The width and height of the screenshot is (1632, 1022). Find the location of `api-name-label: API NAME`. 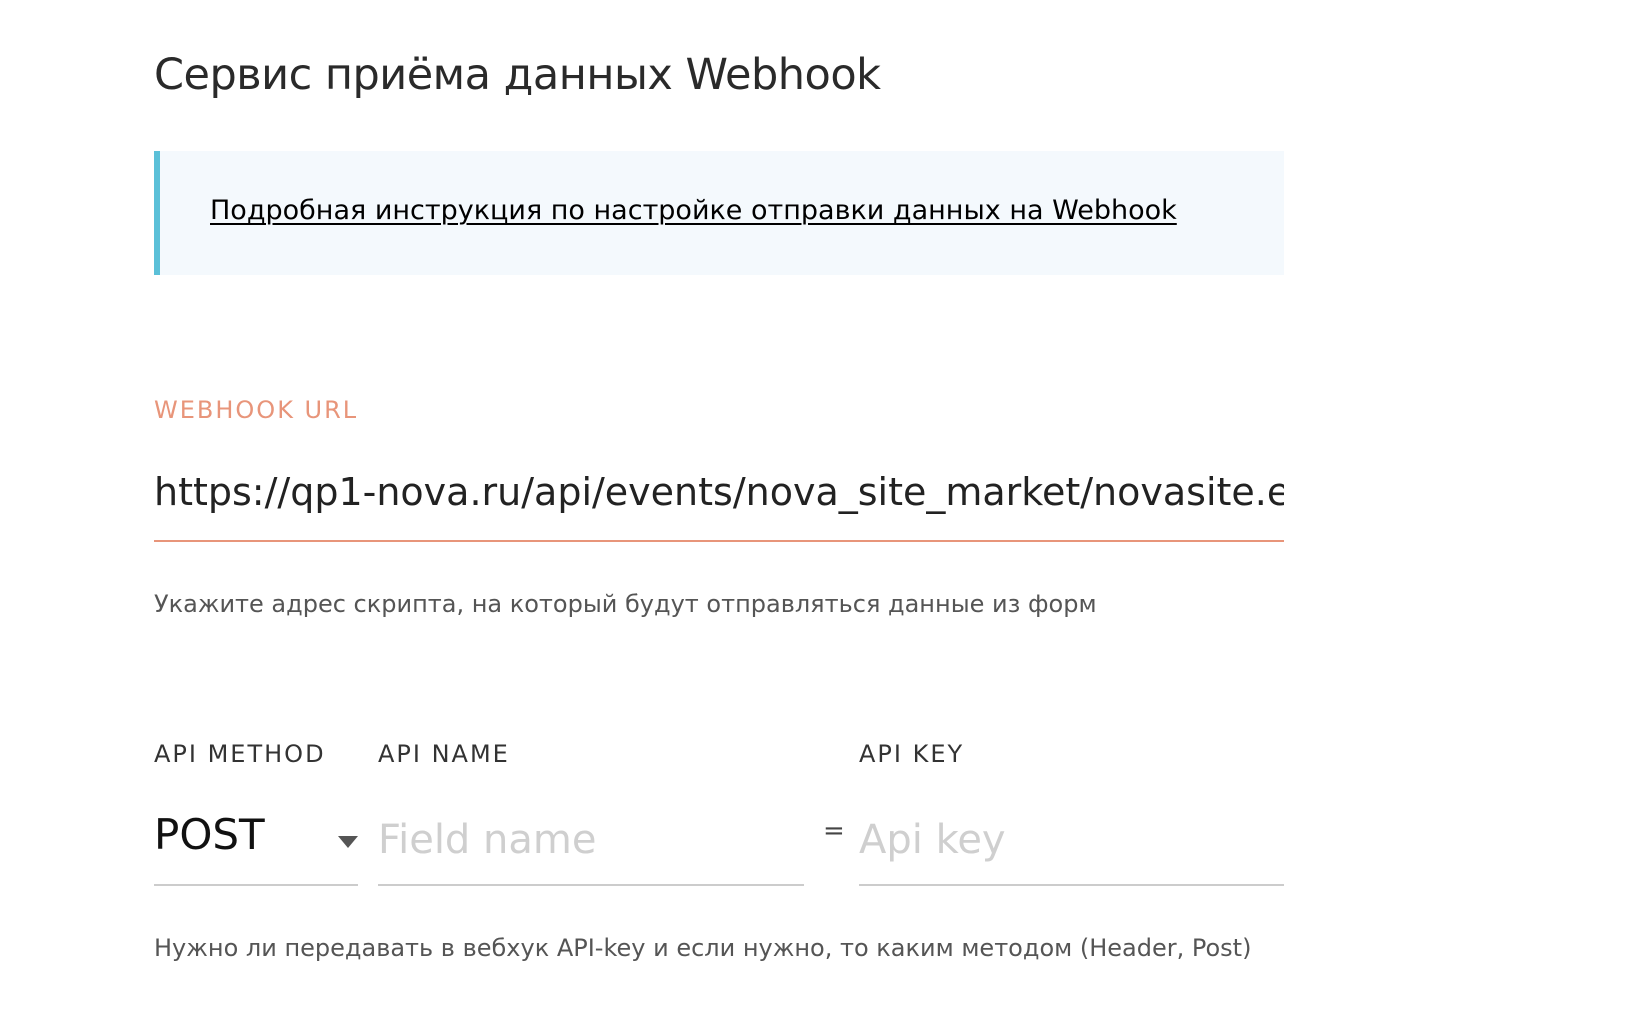

api-name-label: API NAME is located at coordinates (444, 754).